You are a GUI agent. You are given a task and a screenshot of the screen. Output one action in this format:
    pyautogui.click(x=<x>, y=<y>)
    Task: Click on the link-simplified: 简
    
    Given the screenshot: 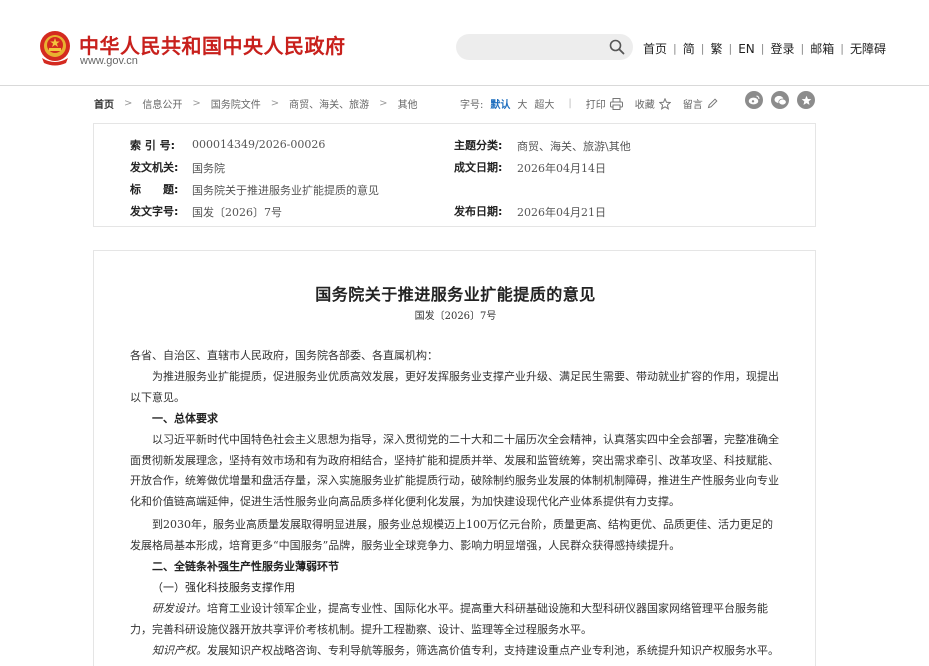 What is the action you would take?
    pyautogui.click(x=689, y=48)
    